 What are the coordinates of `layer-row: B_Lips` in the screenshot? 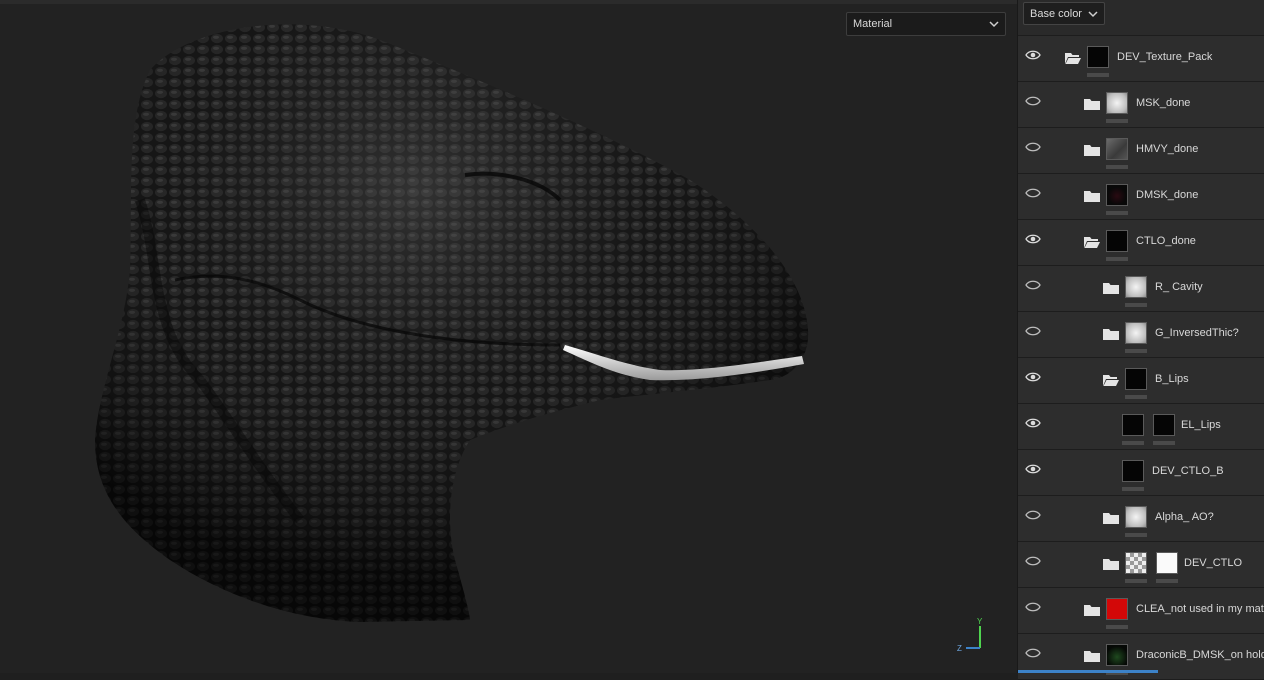 It's located at (1141, 381).